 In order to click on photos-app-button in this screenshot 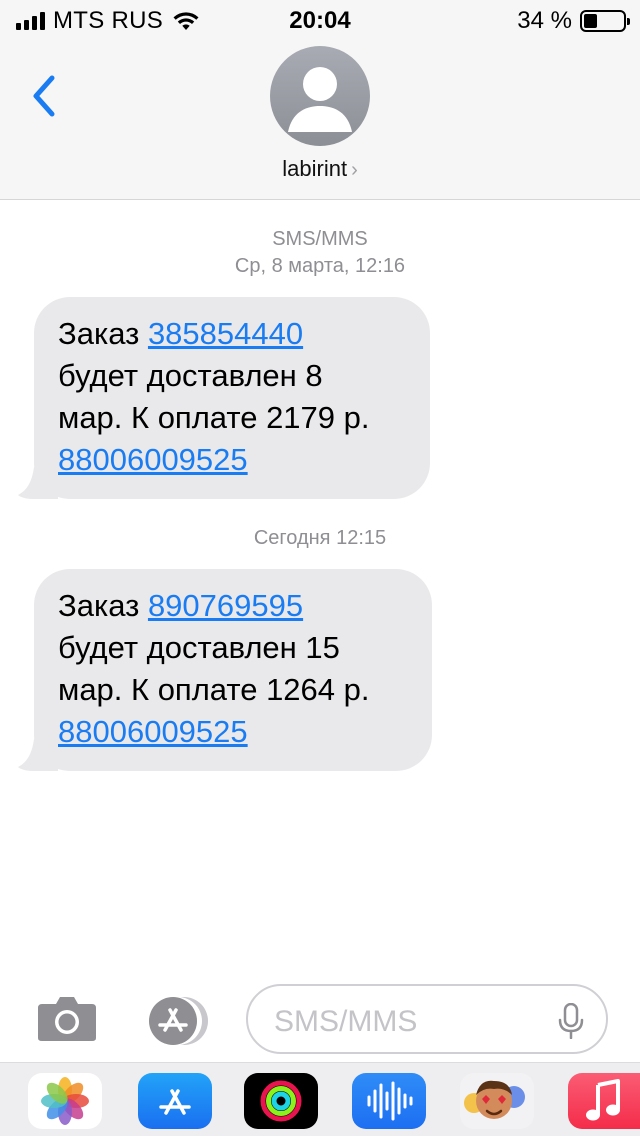, I will do `click(65, 1101)`.